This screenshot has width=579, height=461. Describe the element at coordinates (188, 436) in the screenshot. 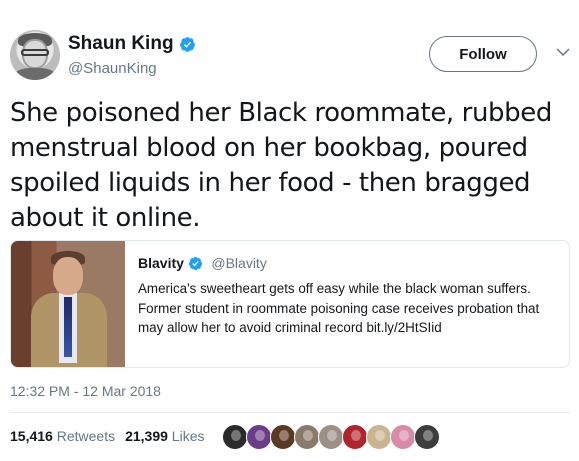

I see `like-label: Likes` at that location.